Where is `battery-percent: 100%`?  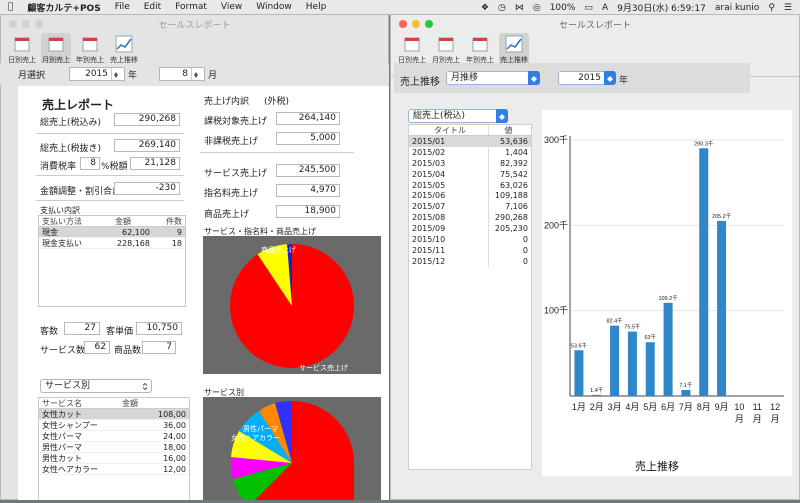 battery-percent: 100% is located at coordinates (563, 8).